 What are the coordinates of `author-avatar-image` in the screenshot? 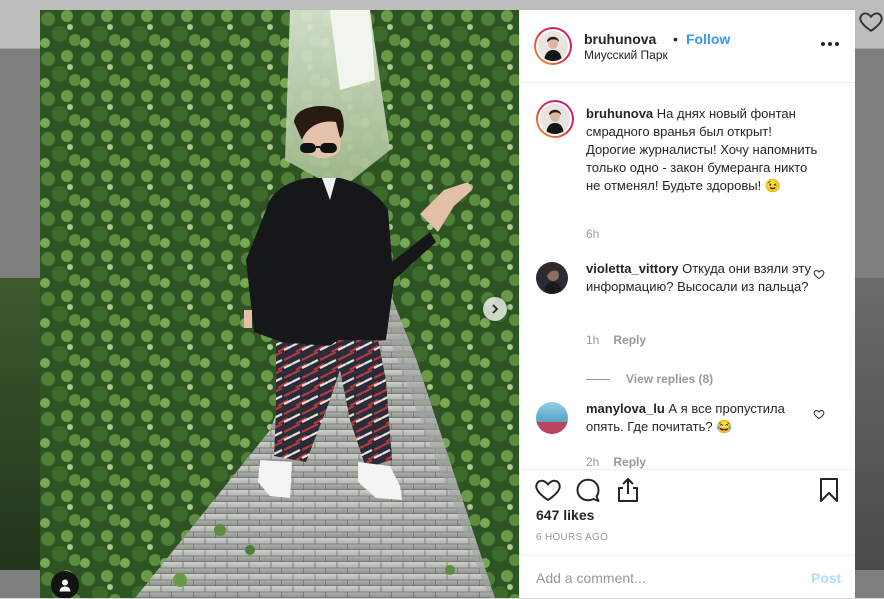 It's located at (553, 46).